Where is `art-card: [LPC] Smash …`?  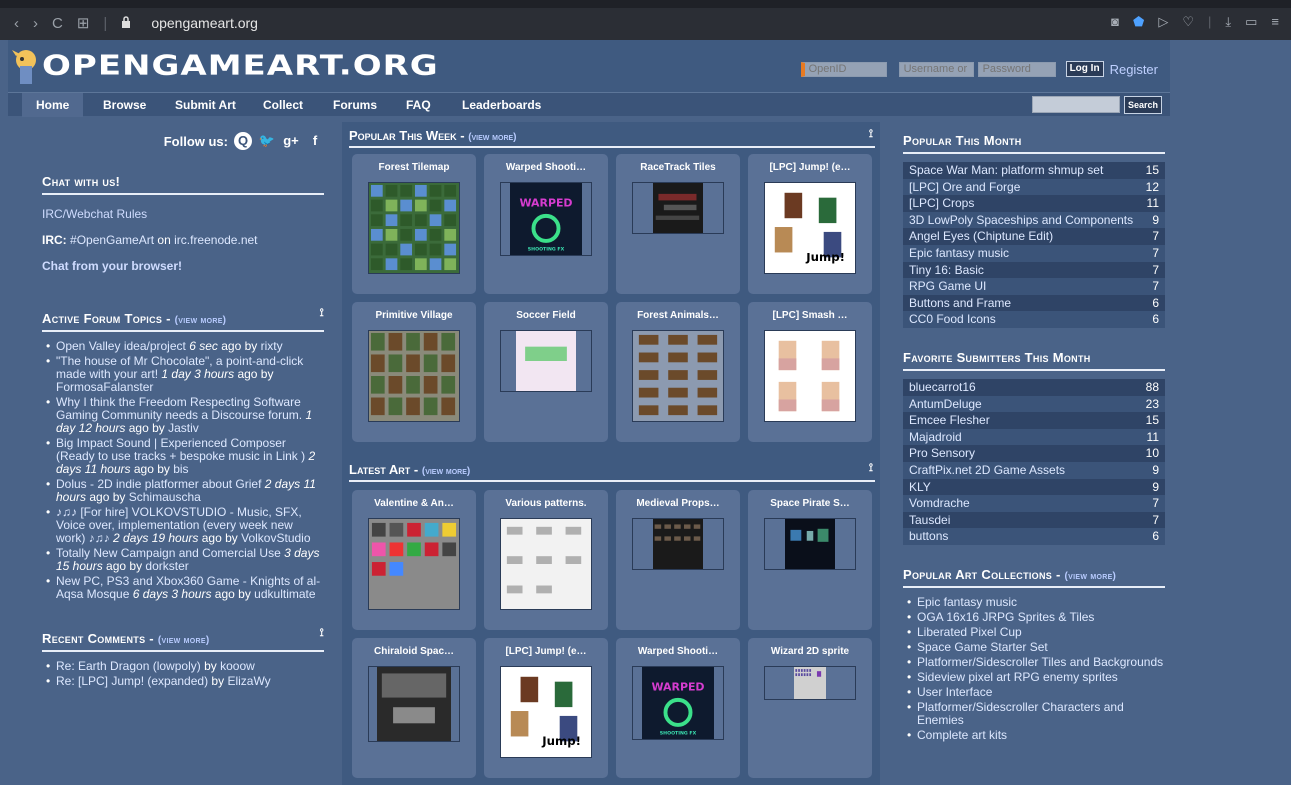
art-card: [LPC] Smash … is located at coordinates (810, 372).